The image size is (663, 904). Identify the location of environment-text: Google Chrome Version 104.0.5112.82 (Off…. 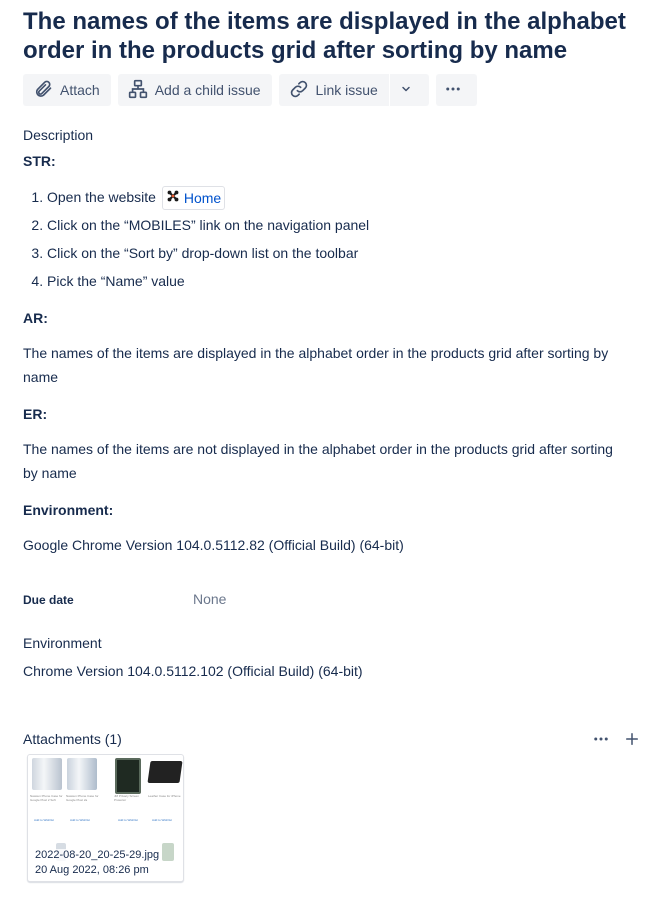
(213, 545).